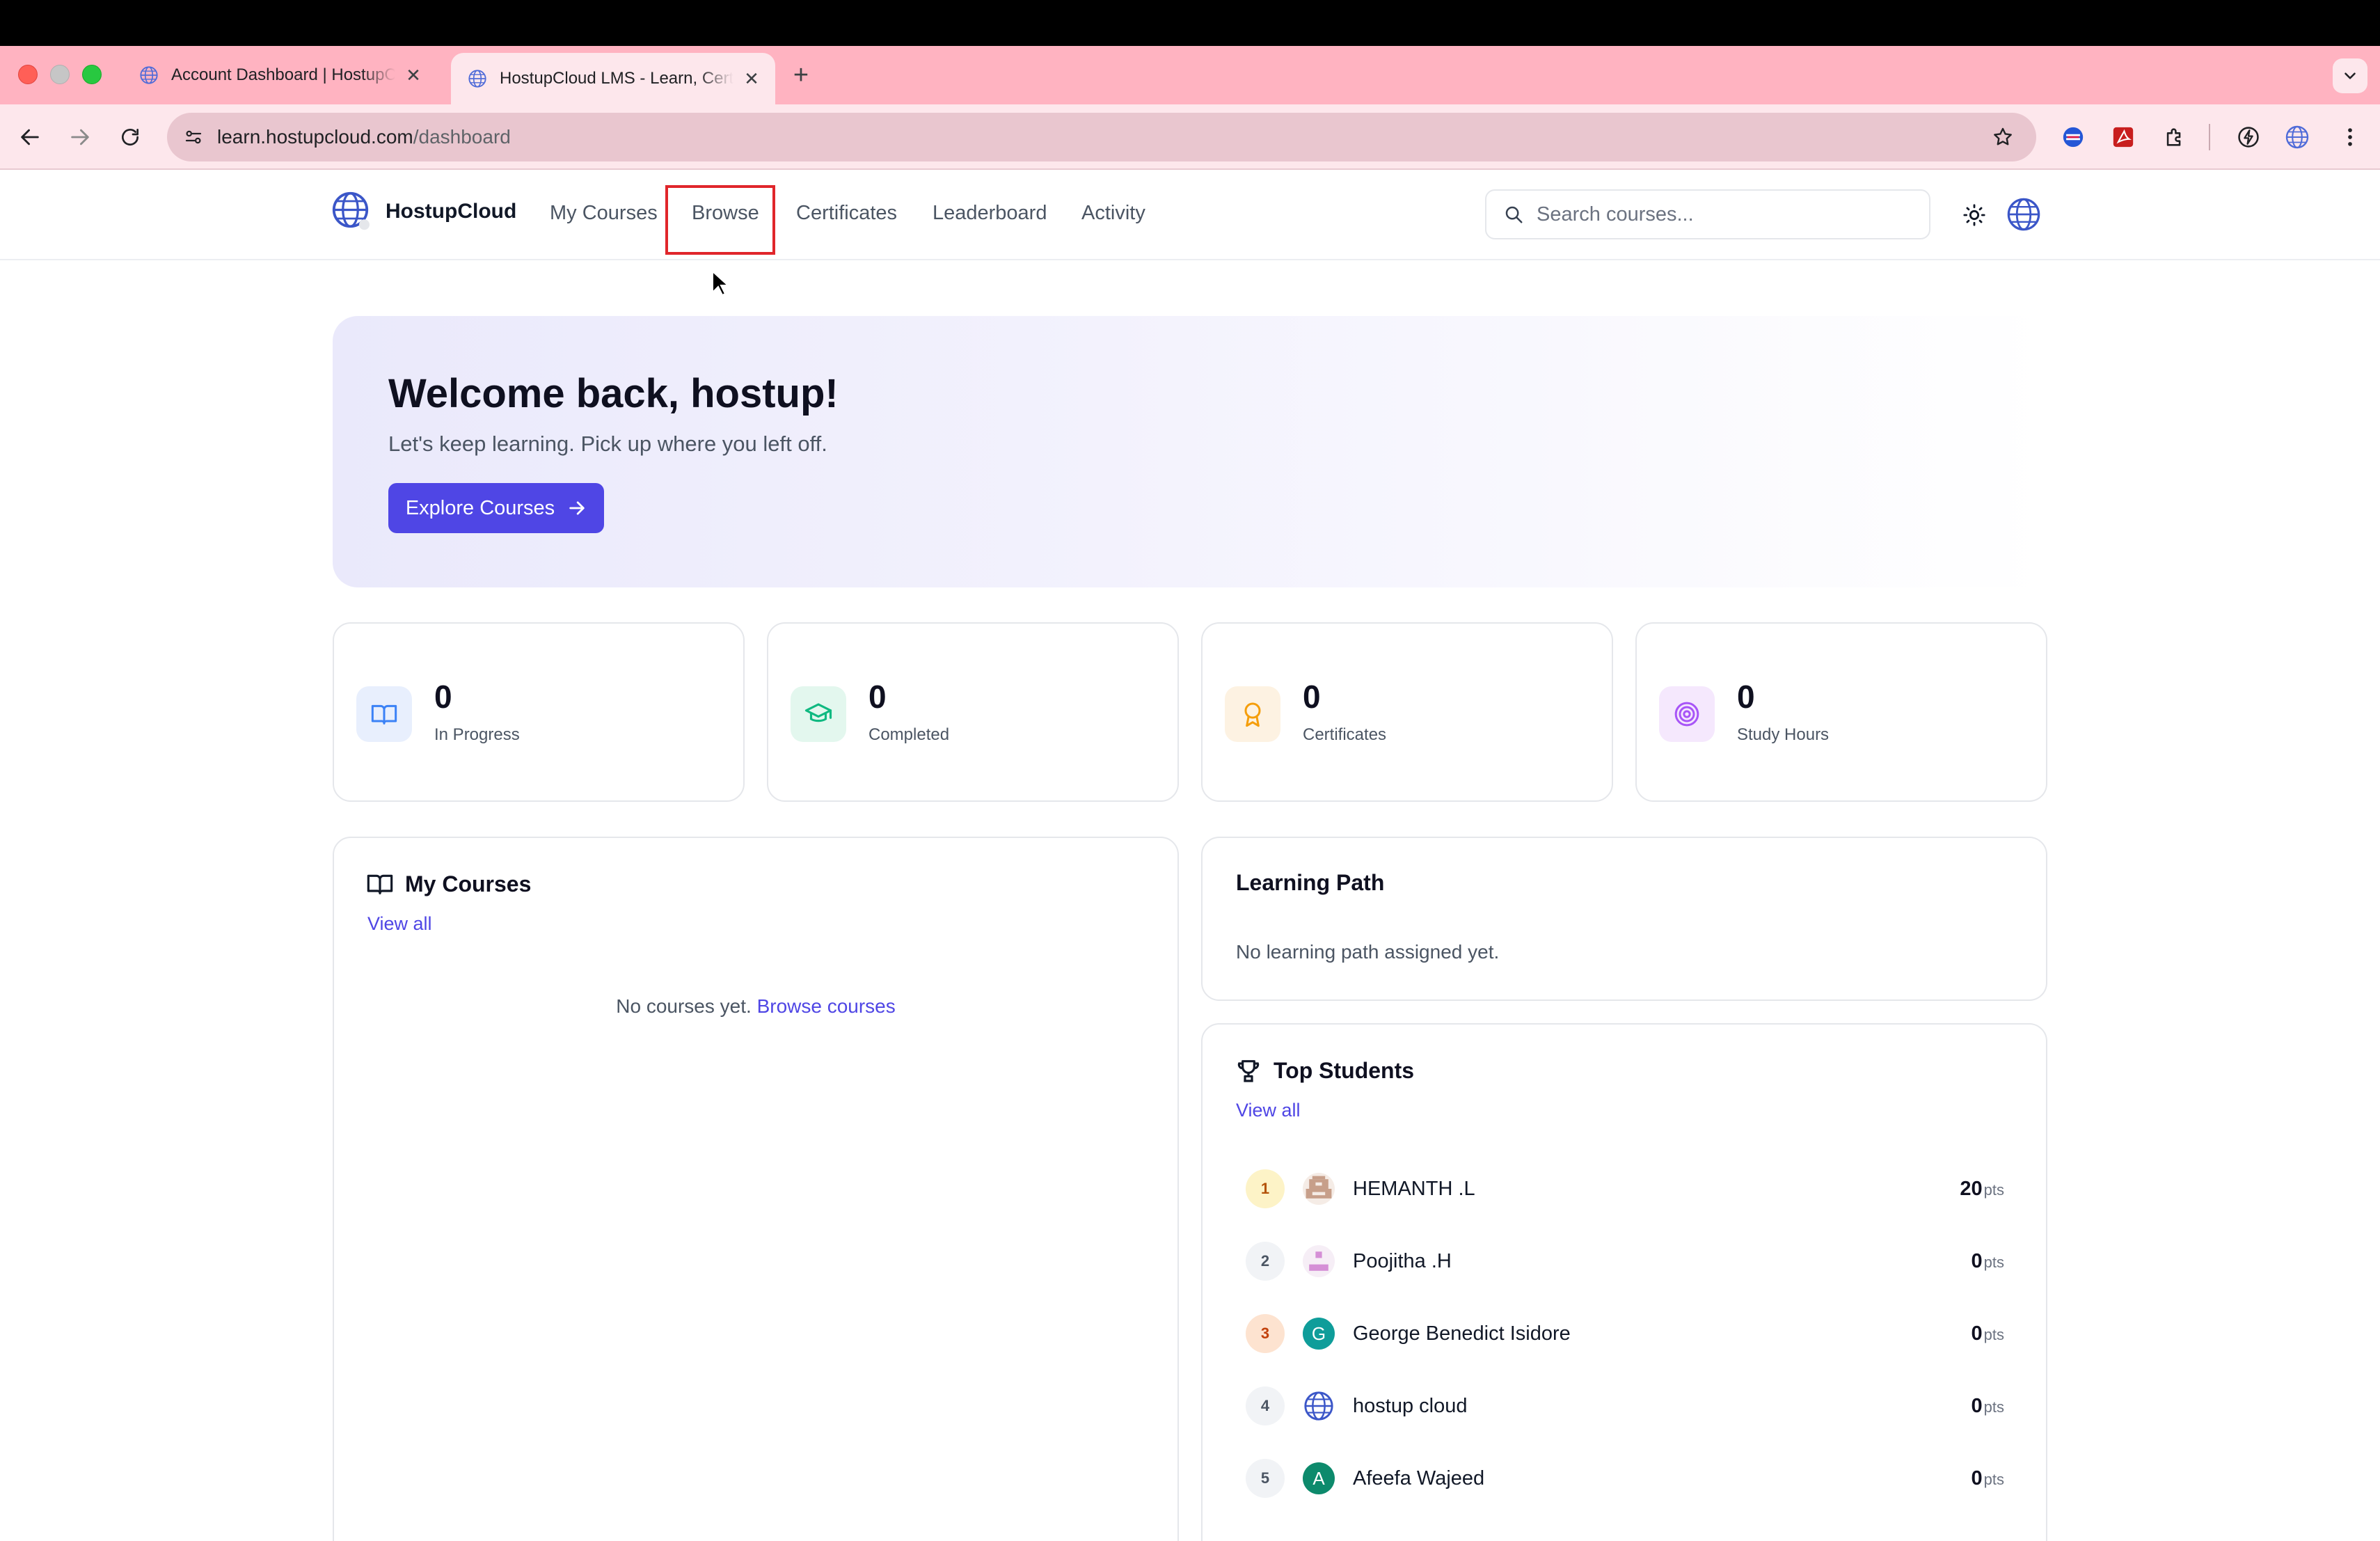 The image size is (2380, 1541). I want to click on my-courses-view-all-link: View all, so click(399, 924).